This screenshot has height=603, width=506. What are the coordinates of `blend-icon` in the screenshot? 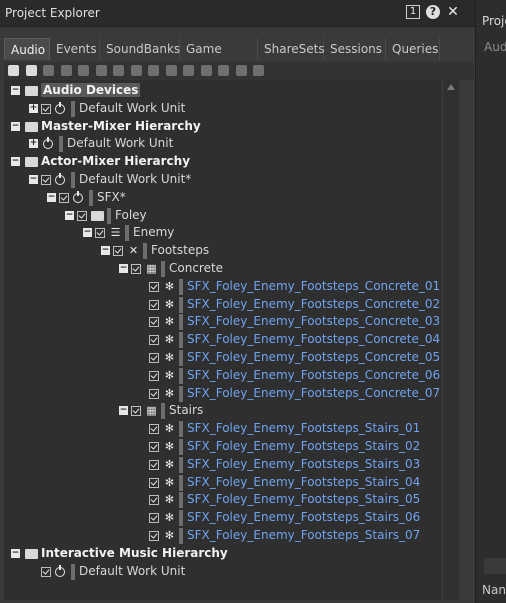 It's located at (66, 70).